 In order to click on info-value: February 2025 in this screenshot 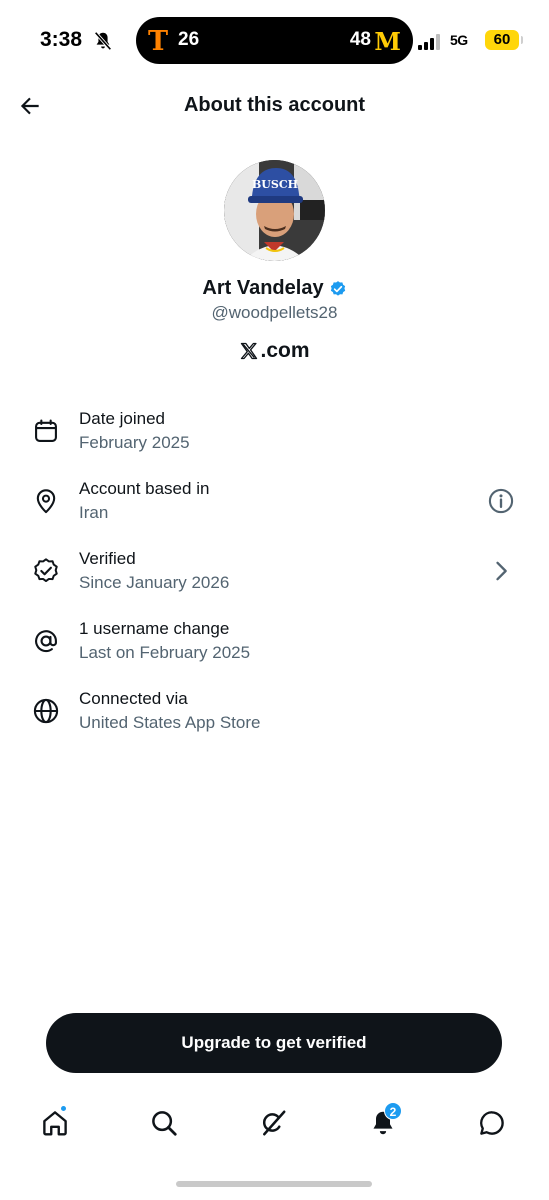, I will do `click(134, 442)`.